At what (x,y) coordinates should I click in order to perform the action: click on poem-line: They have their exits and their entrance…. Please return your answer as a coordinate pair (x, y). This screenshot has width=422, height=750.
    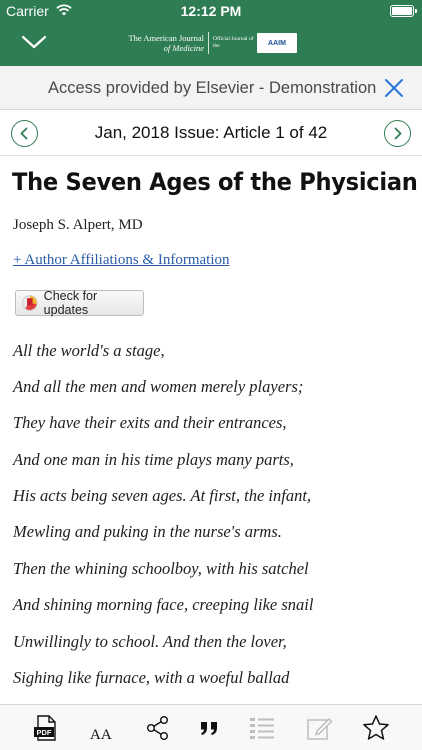
    Looking at the image, I should click on (150, 422).